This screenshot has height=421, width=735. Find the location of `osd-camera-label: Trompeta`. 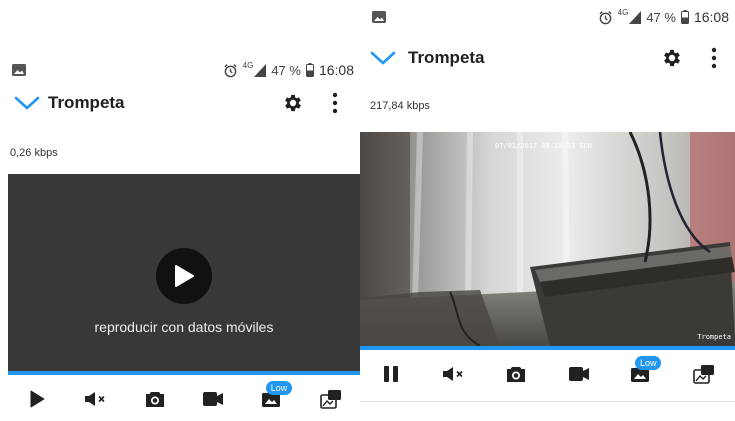

osd-camera-label: Trompeta is located at coordinates (714, 337).